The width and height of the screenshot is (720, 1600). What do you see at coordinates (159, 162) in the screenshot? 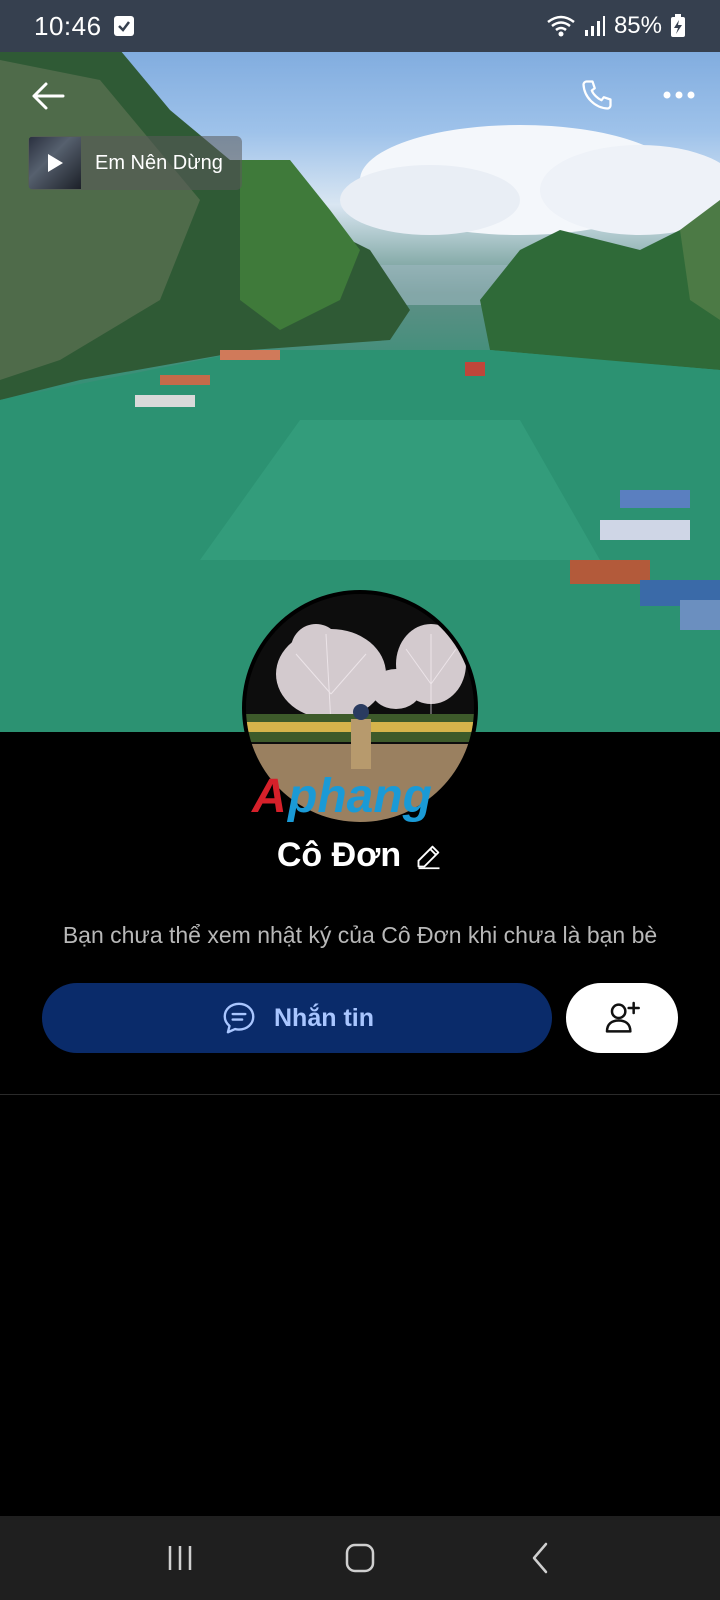
I see `music-title: Em Nên Dừng` at bounding box center [159, 162].